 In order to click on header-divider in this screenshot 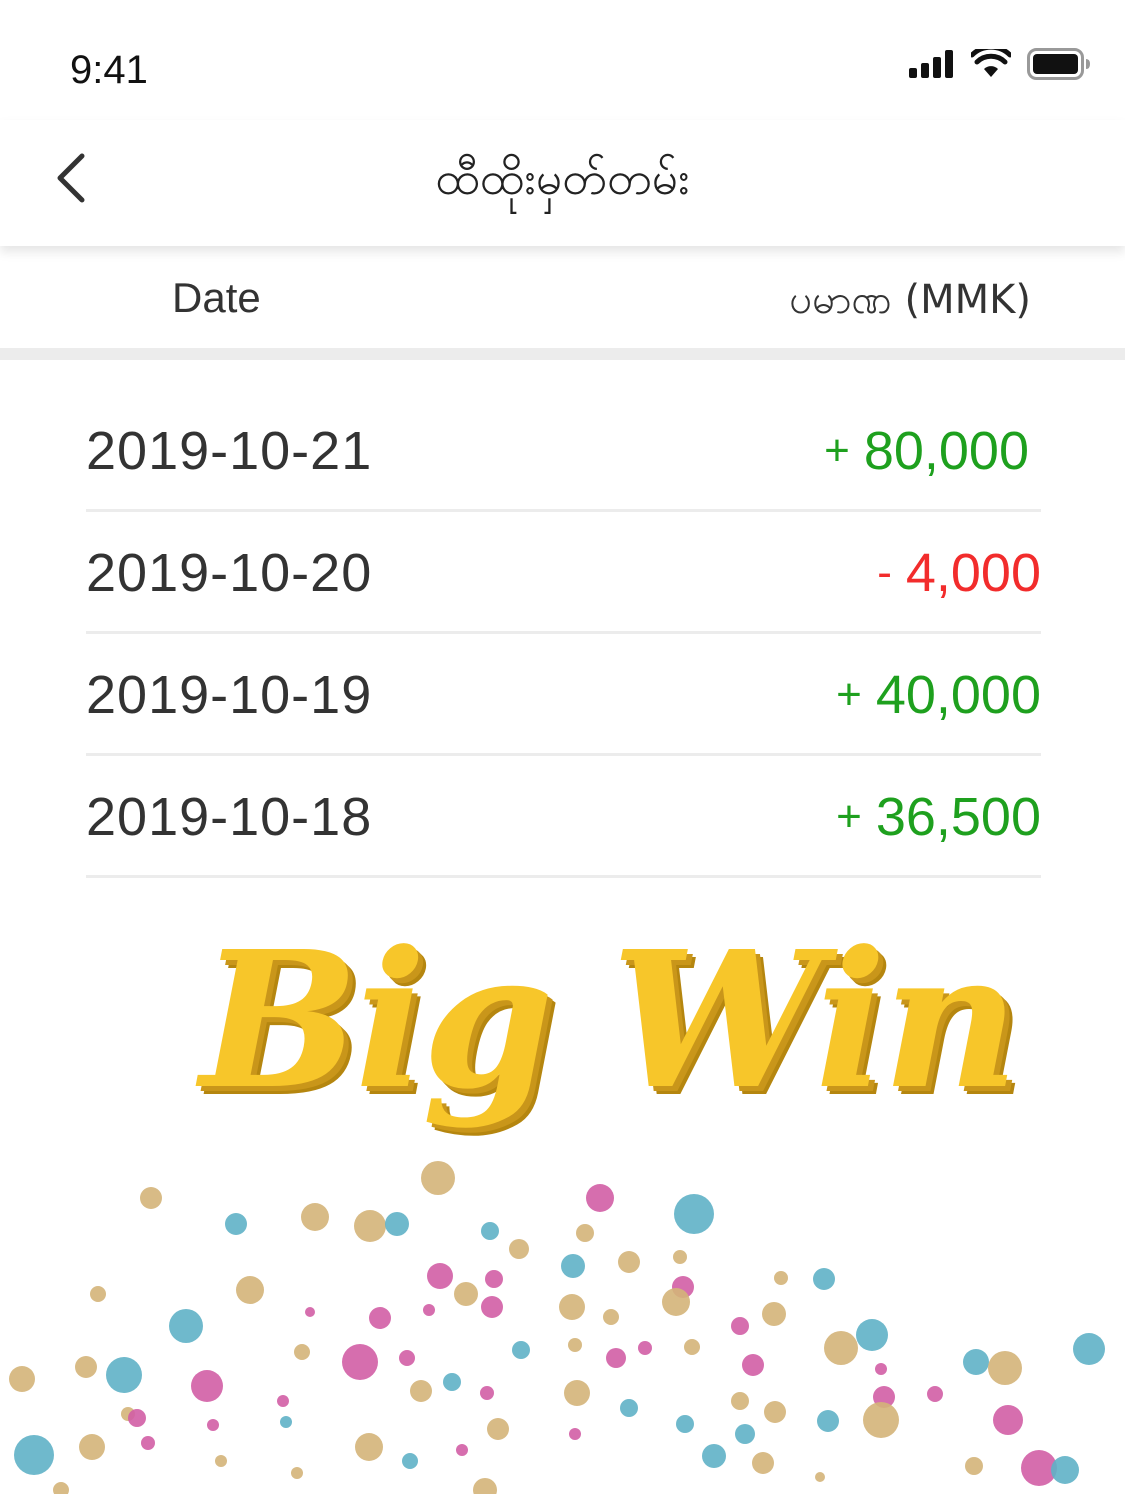, I will do `click(562, 354)`.